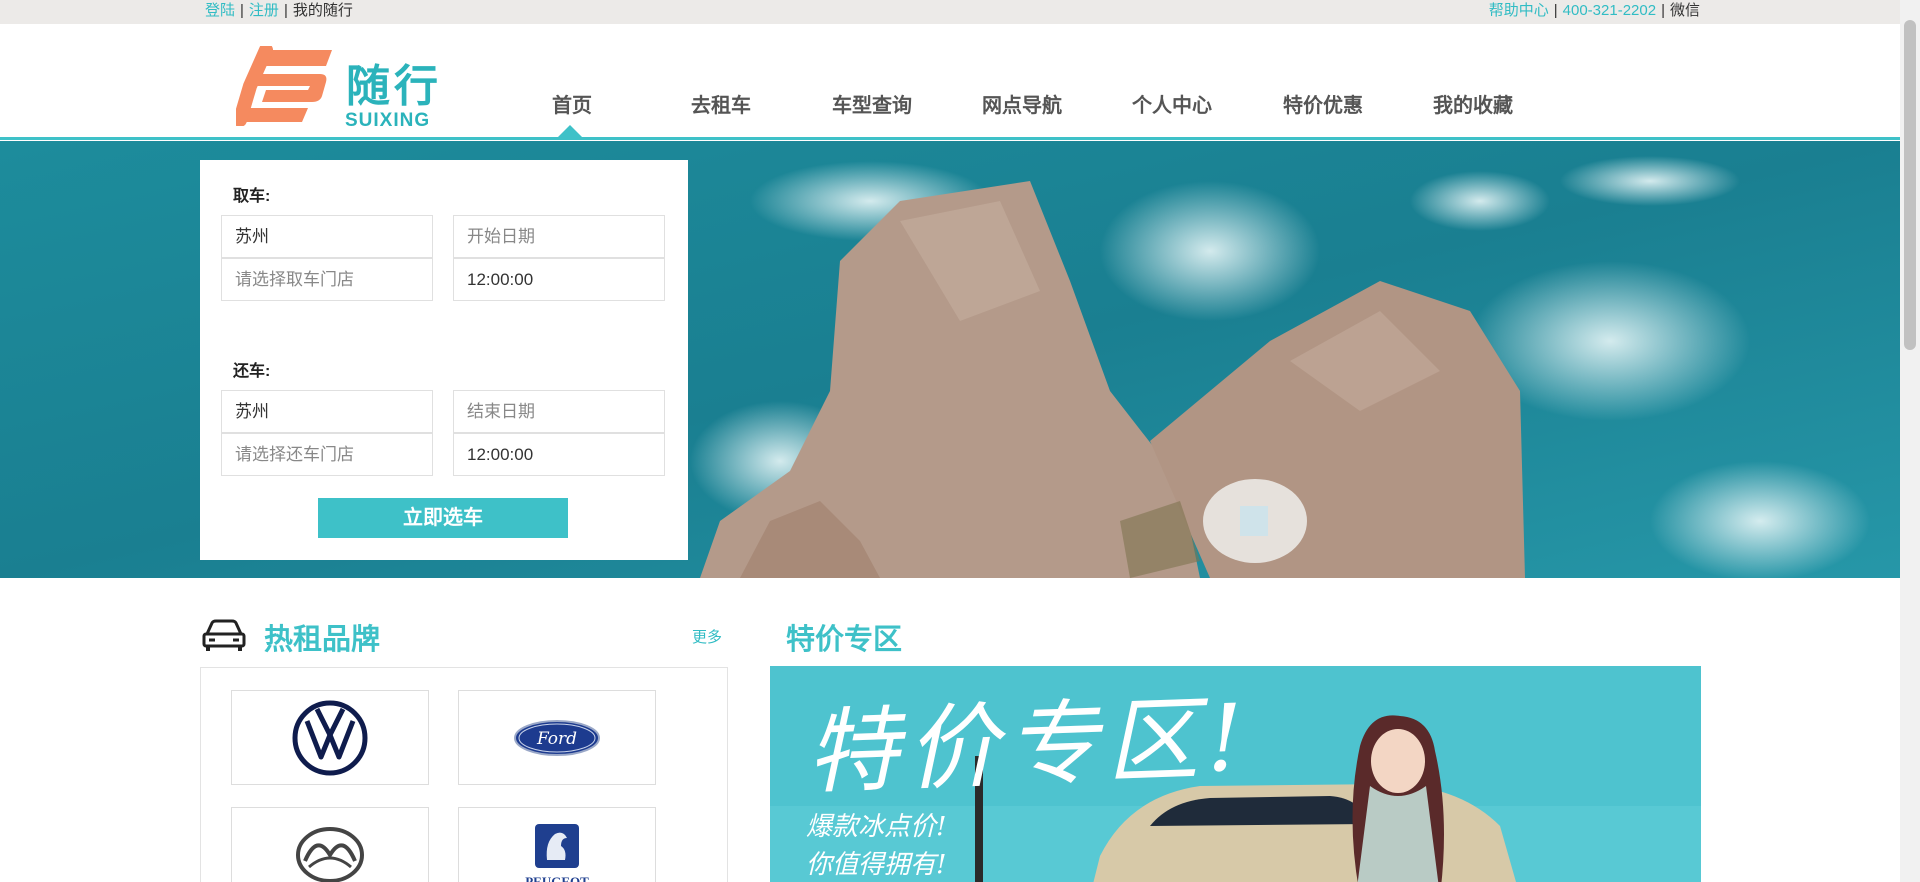 This screenshot has width=1920, height=882. I want to click on more-brands-link: 更多, so click(707, 636).